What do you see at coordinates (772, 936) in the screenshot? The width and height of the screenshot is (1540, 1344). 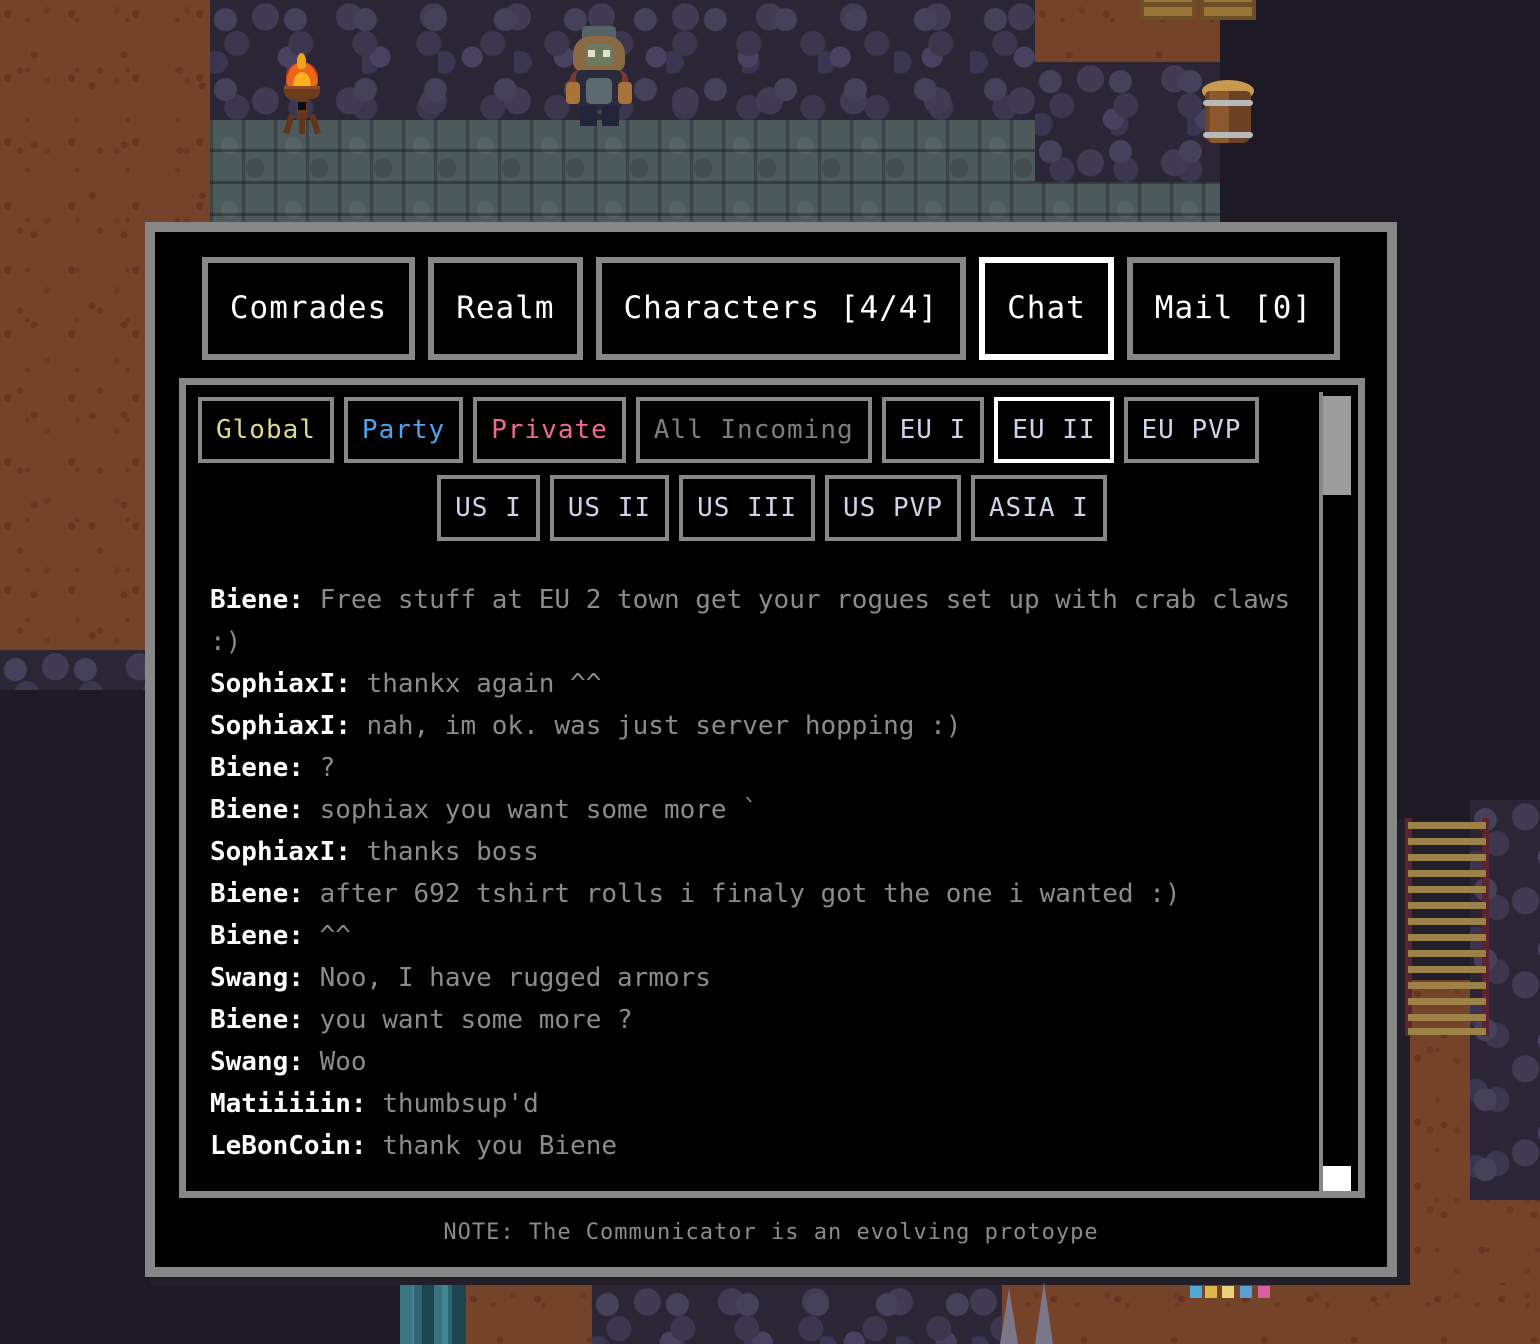 I see `chat-message: Biene: ^^` at bounding box center [772, 936].